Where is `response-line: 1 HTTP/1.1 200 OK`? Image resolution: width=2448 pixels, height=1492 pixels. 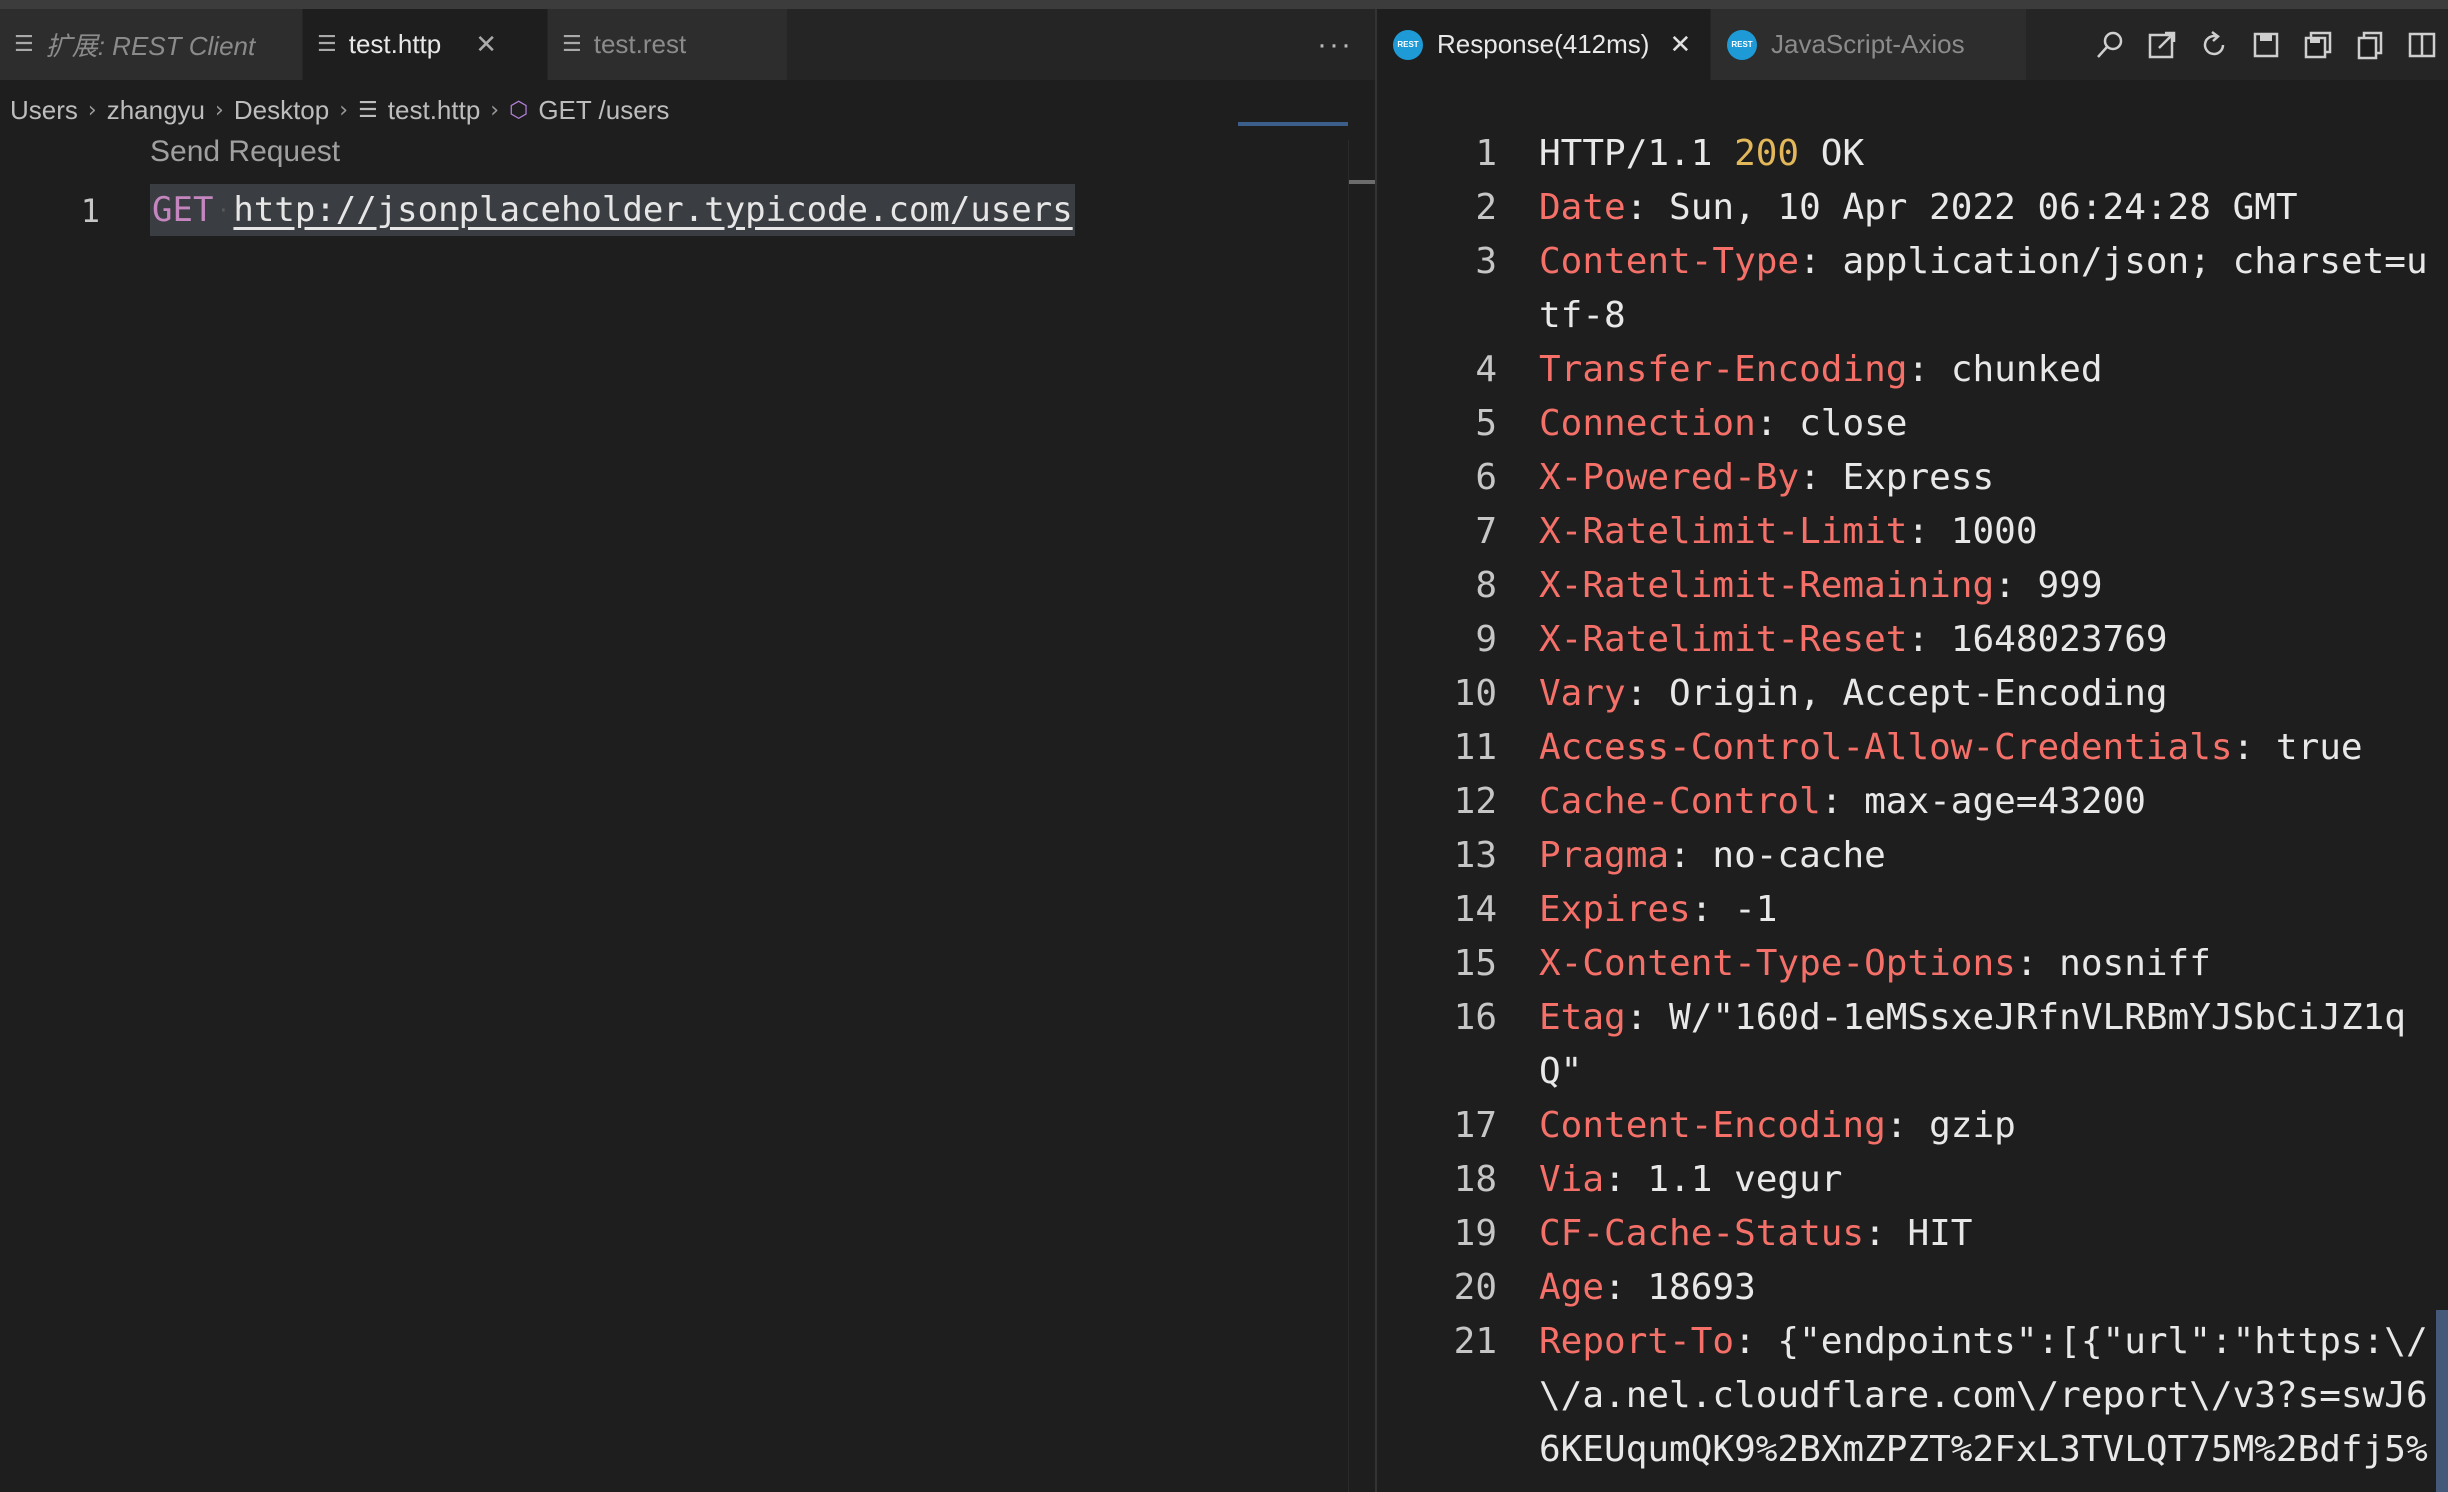 response-line: 1 HTTP/1.1 200 OK is located at coordinates (1912, 154).